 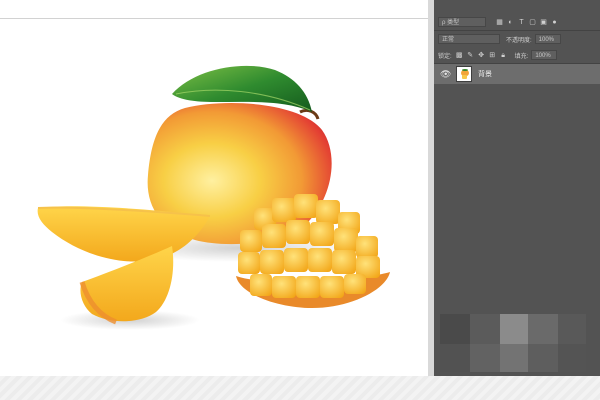 I want to click on canvas-top-border, so click(x=215, y=18).